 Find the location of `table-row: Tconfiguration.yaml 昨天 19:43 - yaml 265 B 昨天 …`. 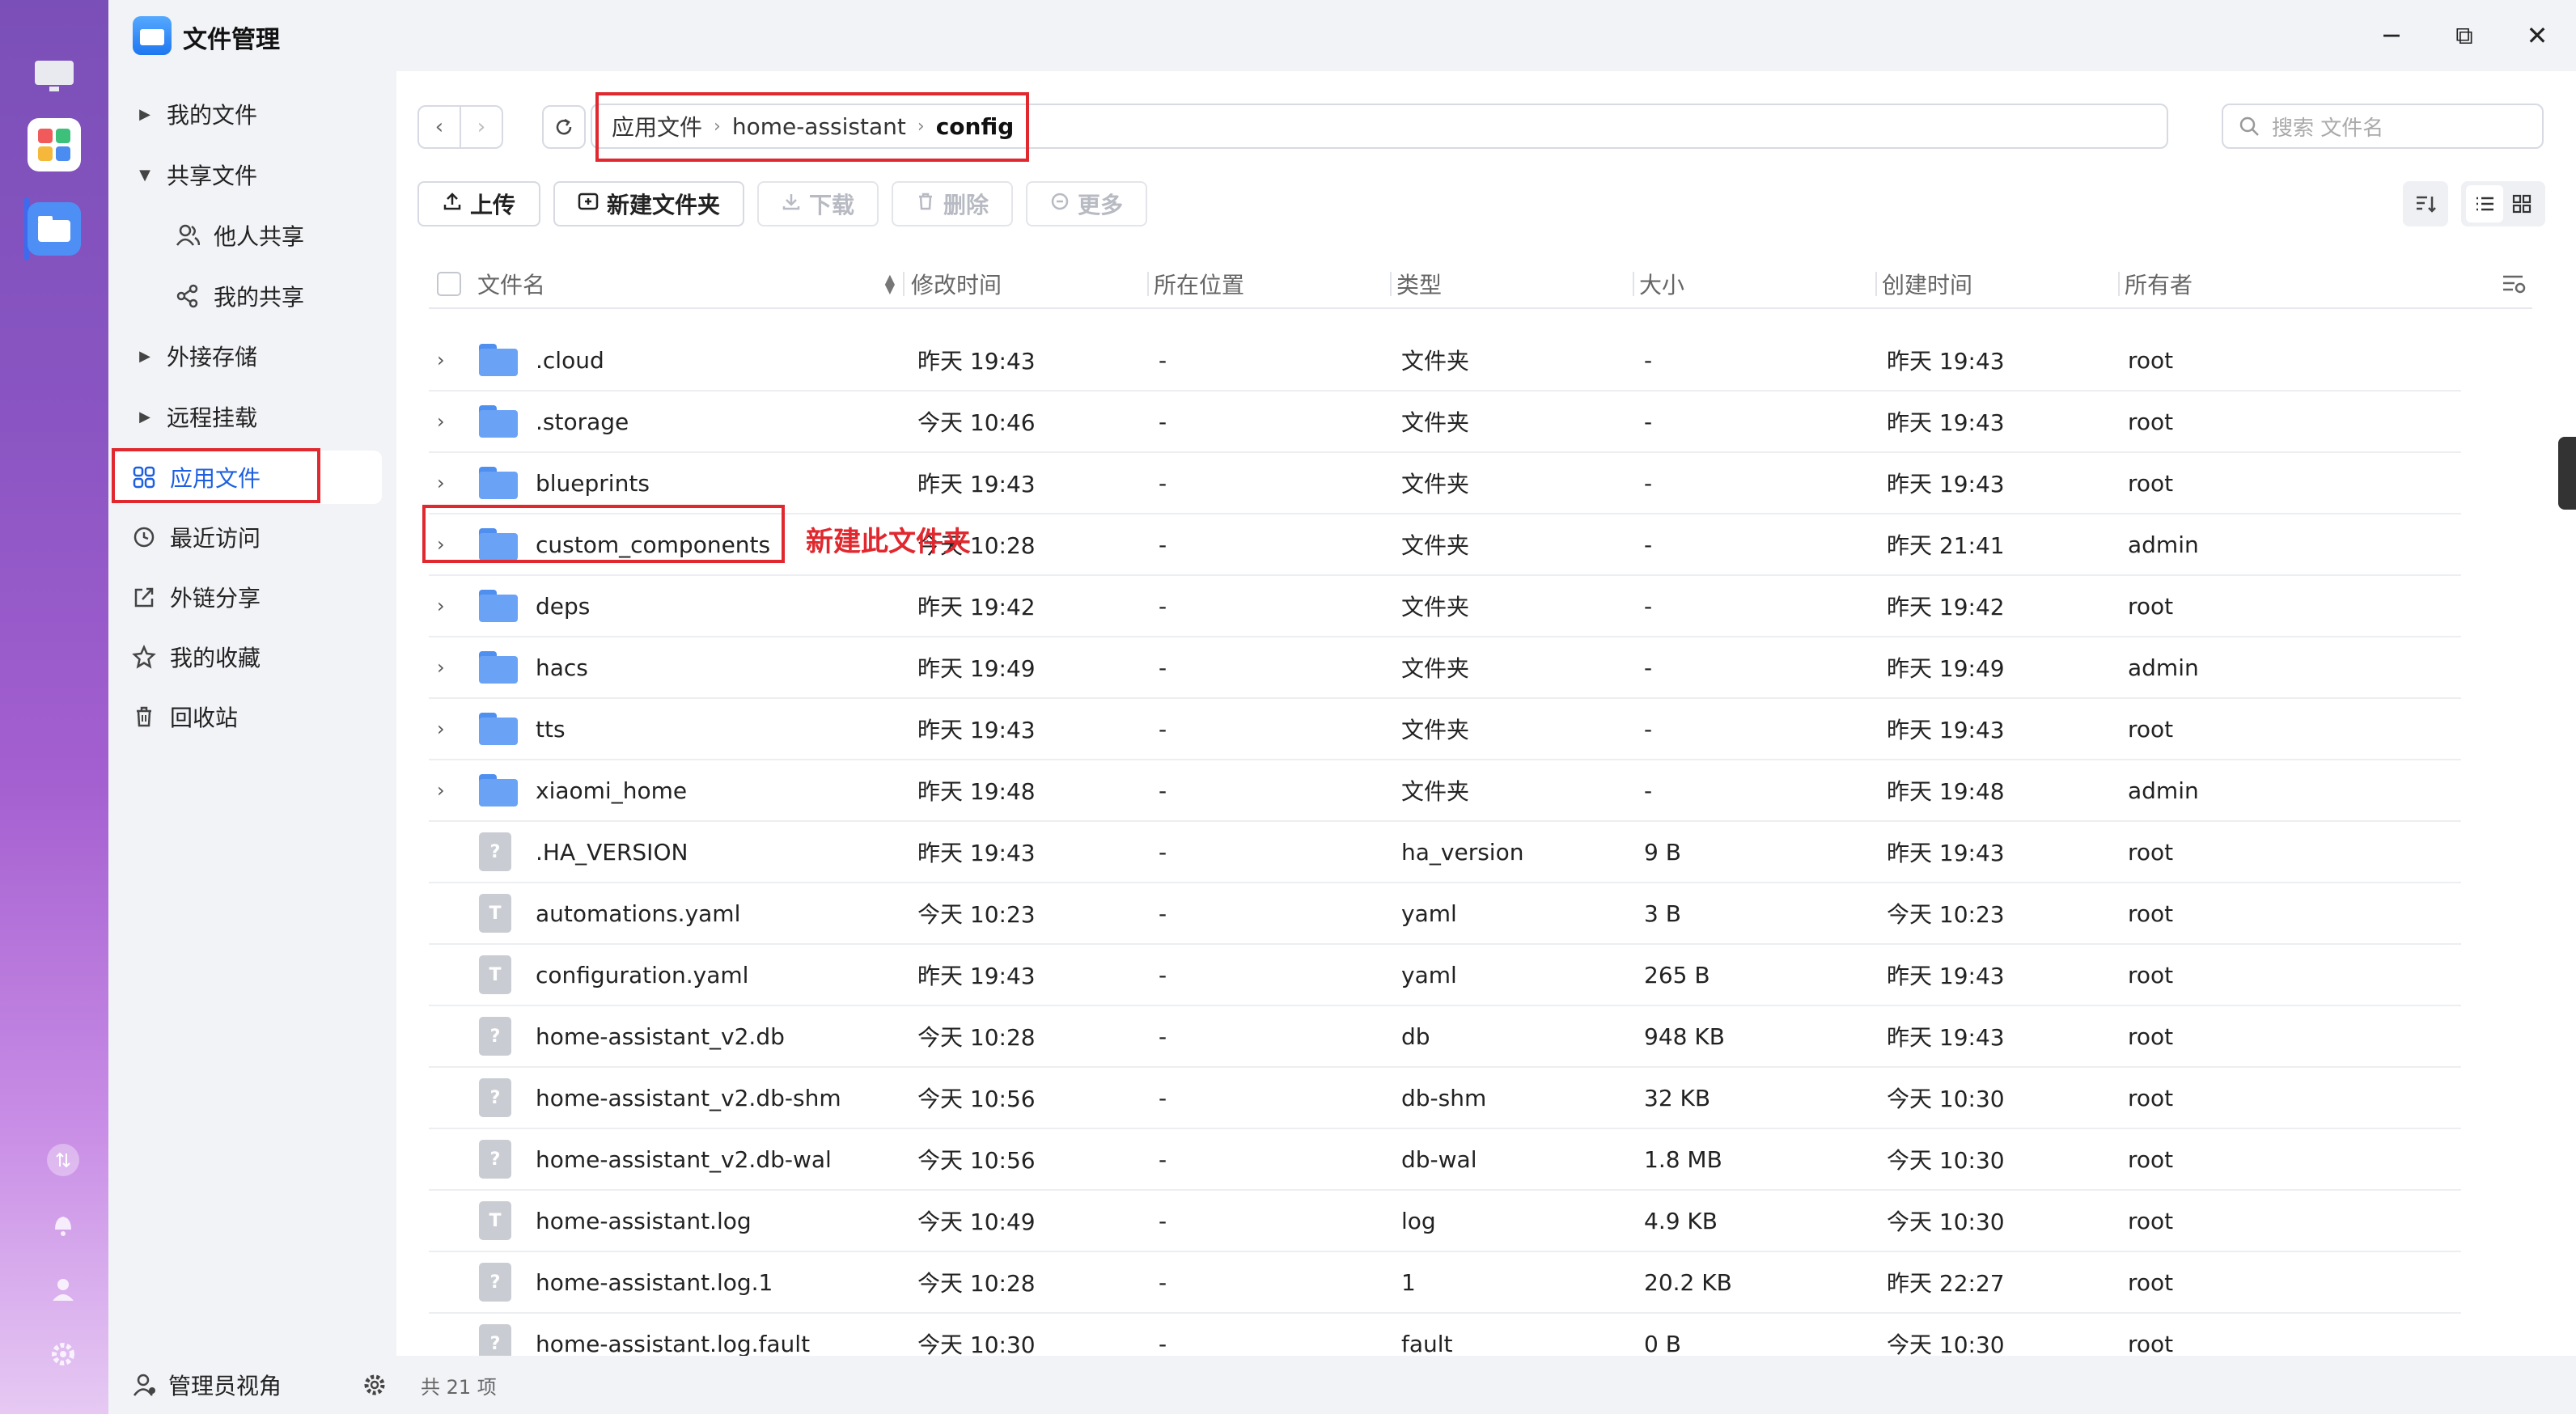

table-row: Tconfiguration.yaml 昨天 19:43 - yaml 265 B 昨天 … is located at coordinates (1445, 976).